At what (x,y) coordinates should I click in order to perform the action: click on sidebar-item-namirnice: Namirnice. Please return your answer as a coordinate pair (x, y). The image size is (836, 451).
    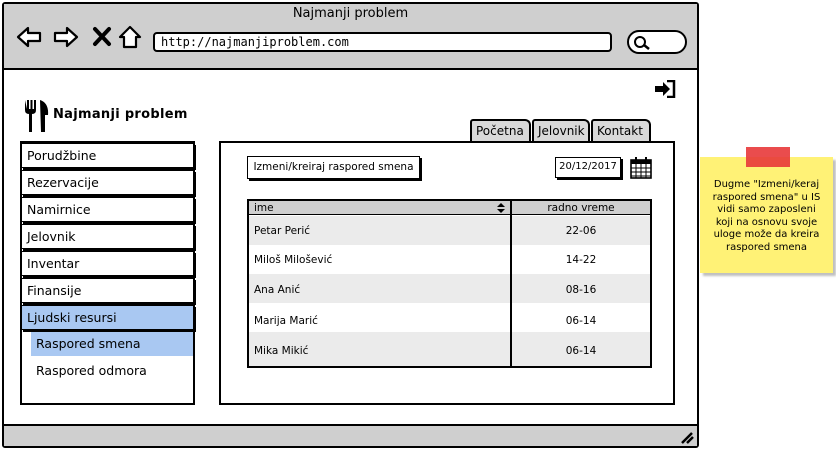
    Looking at the image, I should click on (107, 209).